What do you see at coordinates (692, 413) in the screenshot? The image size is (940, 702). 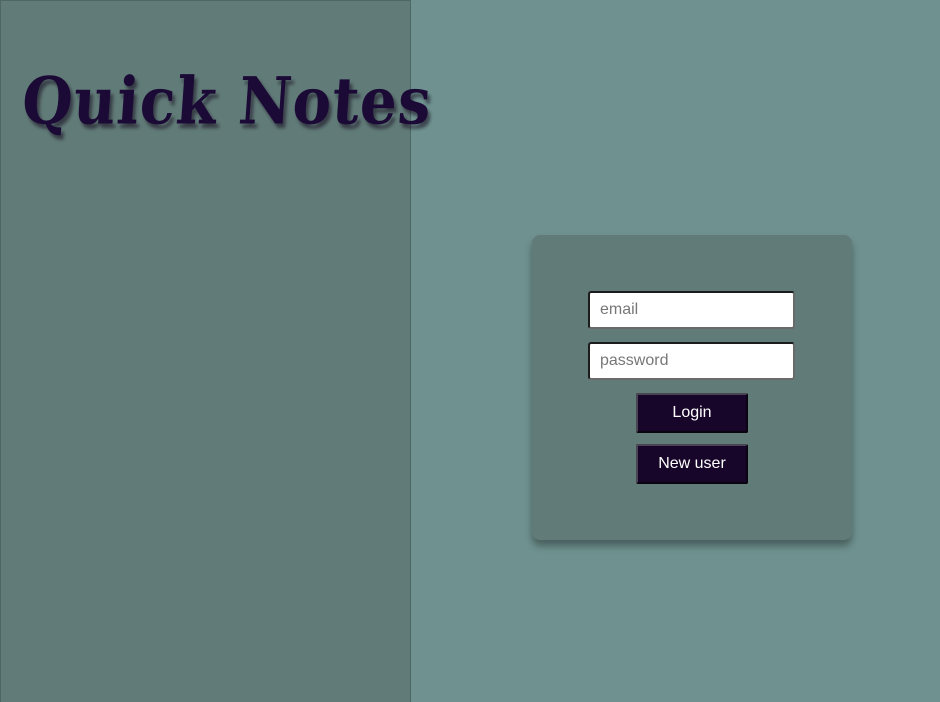 I see `login-button: Login` at bounding box center [692, 413].